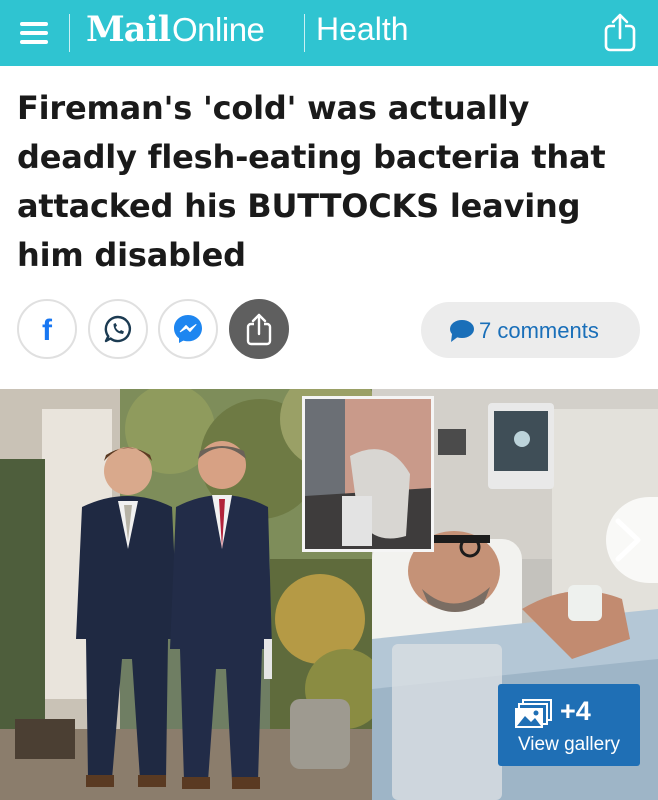 This screenshot has height=800, width=658. I want to click on whatsapp-share-button, so click(118, 329).